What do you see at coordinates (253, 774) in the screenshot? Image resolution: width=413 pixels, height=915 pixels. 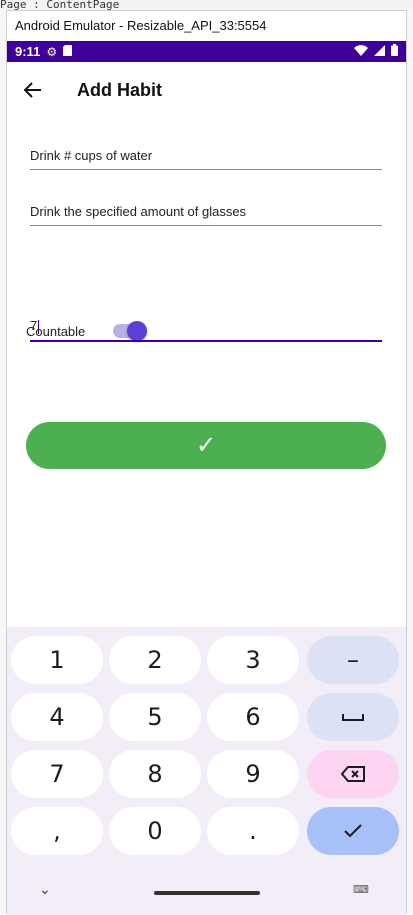 I see `key-9: 9` at bounding box center [253, 774].